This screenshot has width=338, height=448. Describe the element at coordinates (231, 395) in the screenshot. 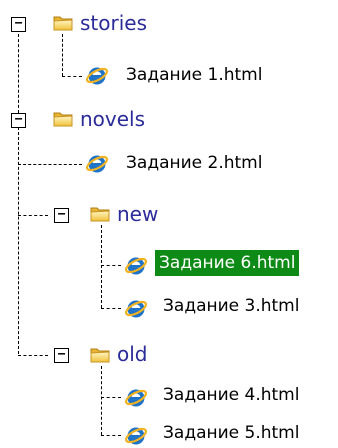

I see `file-label: Задание 4.html` at that location.